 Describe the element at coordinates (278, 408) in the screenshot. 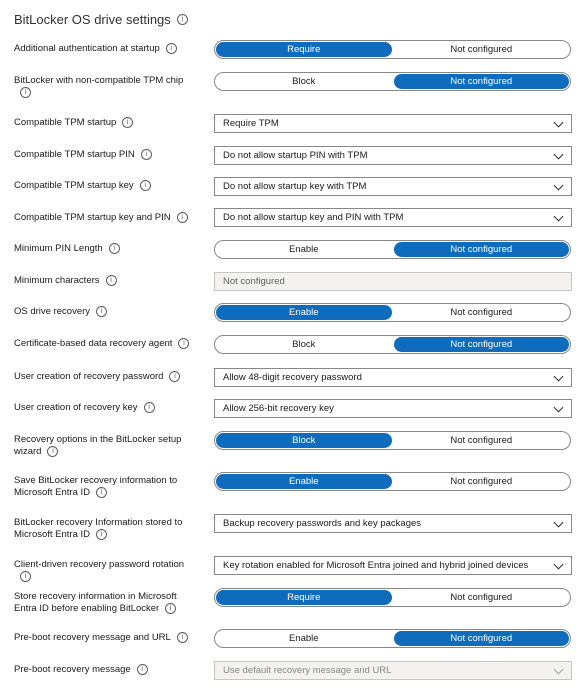

I see `dropdown-value: Allow 256-bit recovery key` at that location.